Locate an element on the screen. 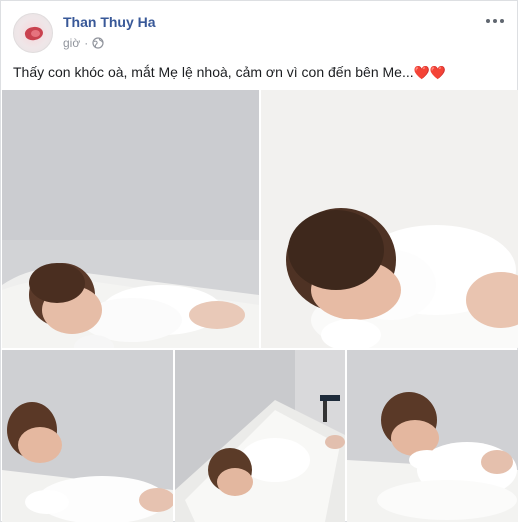  more-options-icon is located at coordinates (495, 21).